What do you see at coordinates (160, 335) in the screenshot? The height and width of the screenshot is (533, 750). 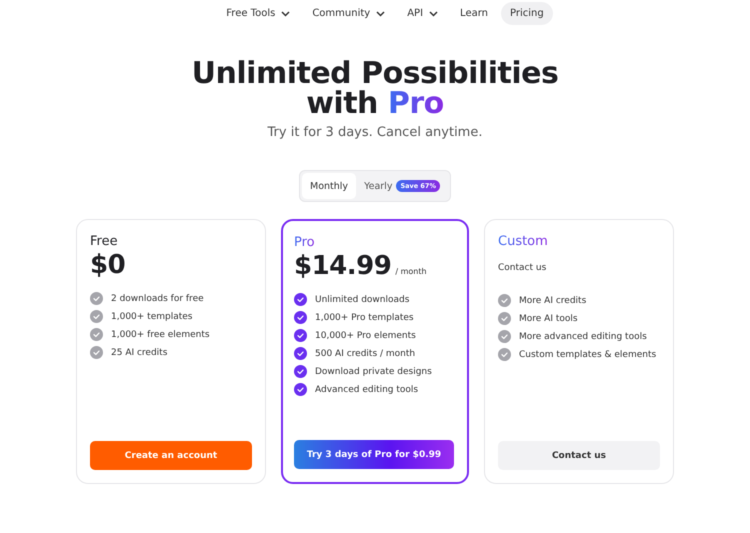 I see `feature-text: 1,000+ free elements` at bounding box center [160, 335].